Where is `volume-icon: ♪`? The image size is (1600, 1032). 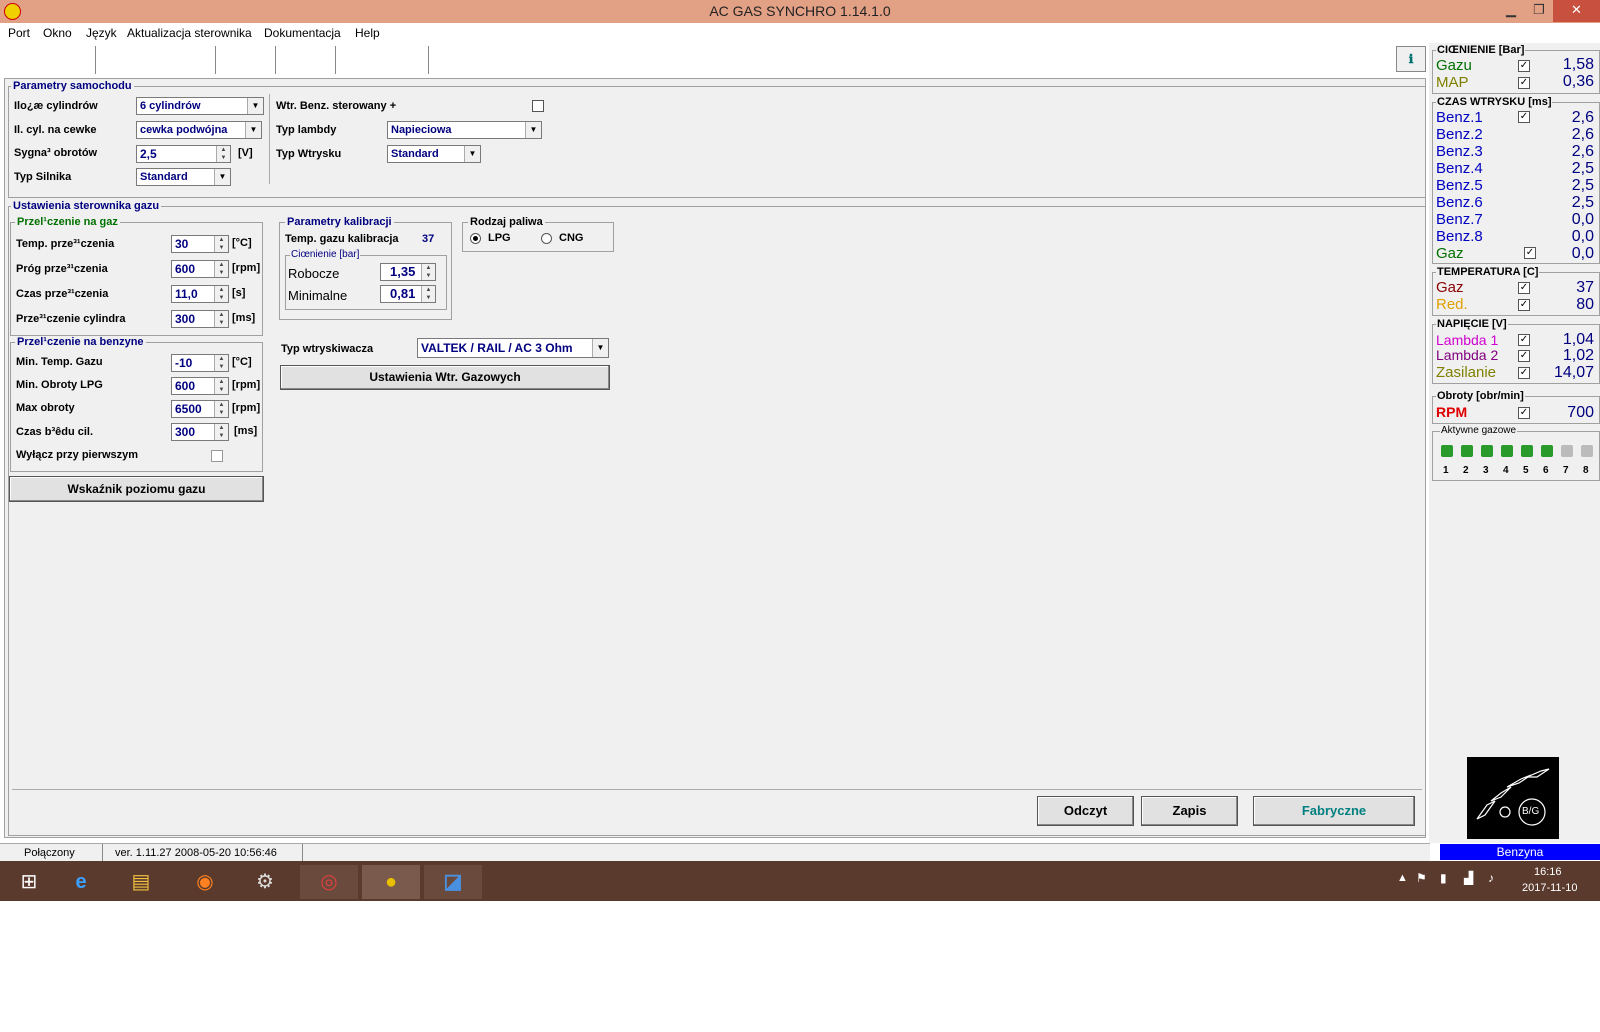
volume-icon: ♪ is located at coordinates (1491, 878).